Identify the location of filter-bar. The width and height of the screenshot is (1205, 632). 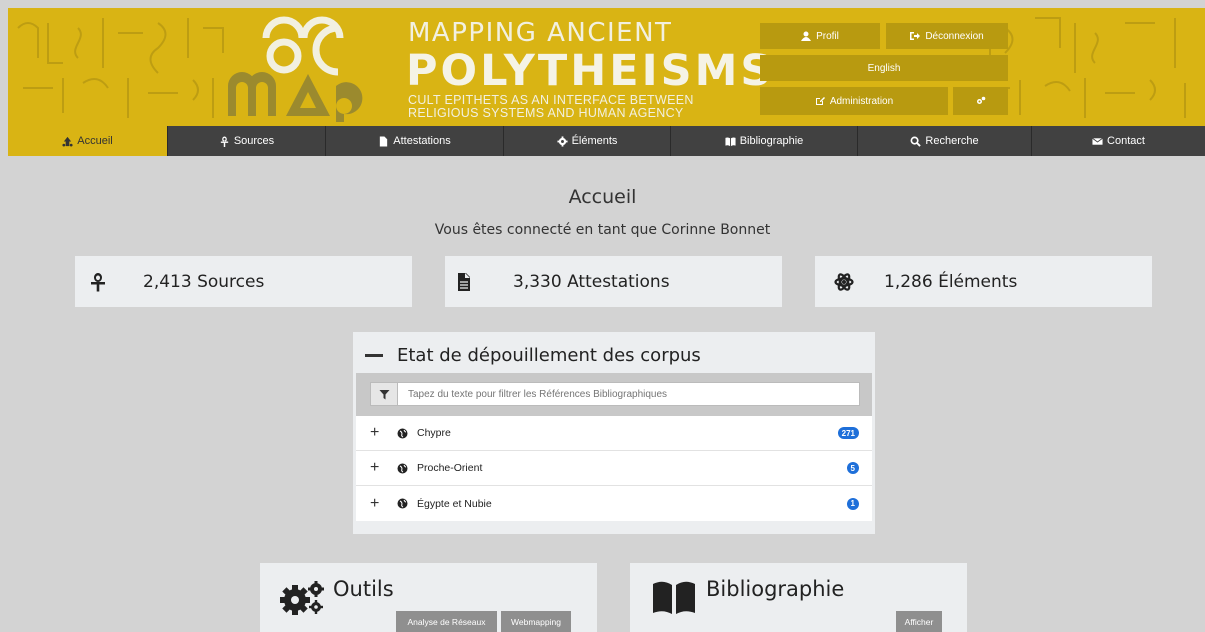
(614, 394).